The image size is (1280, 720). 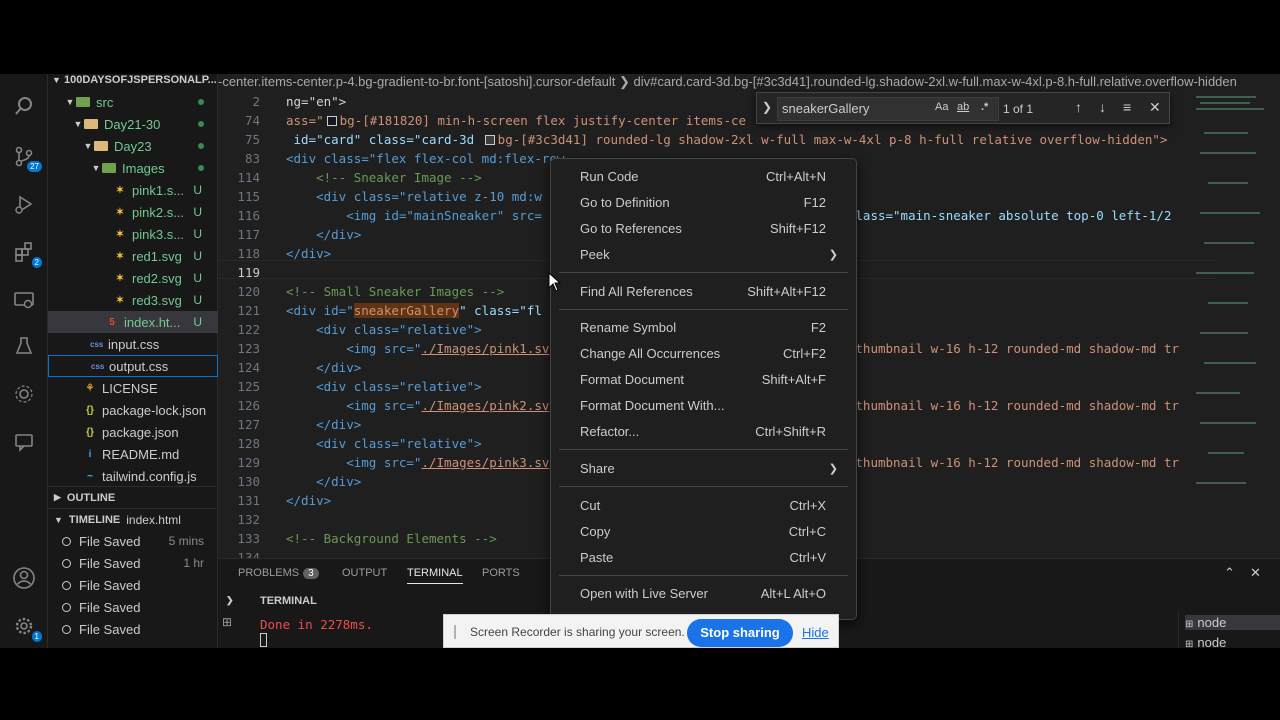 I want to click on menu-item-rename-symbol: Rename Symbol F2, so click(x=703, y=327).